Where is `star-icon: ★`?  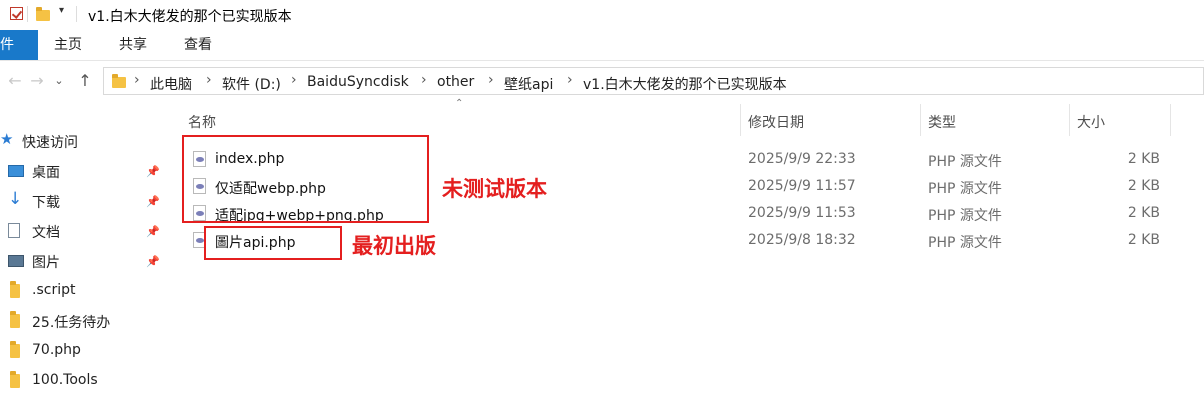
star-icon: ★ is located at coordinates (7, 139).